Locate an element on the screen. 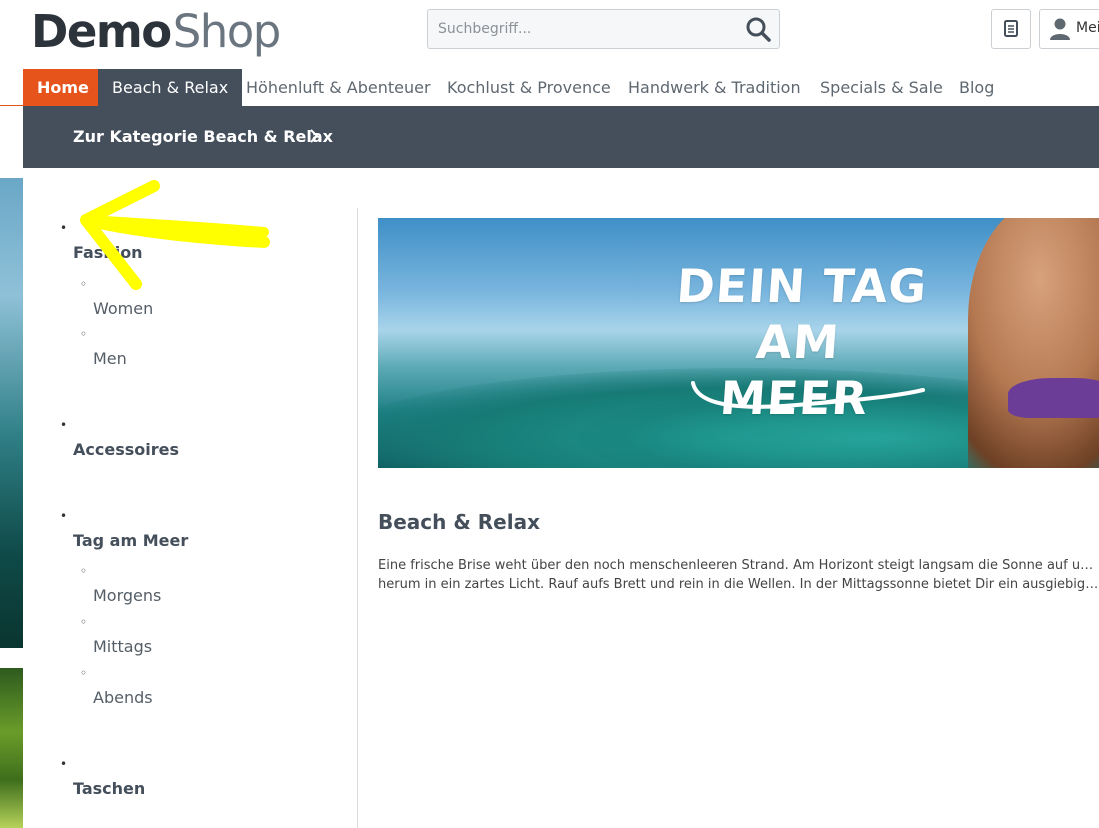 This screenshot has height=828, width=1099. category-link: Zur Kategorie Beach & Relax is located at coordinates (203, 136).